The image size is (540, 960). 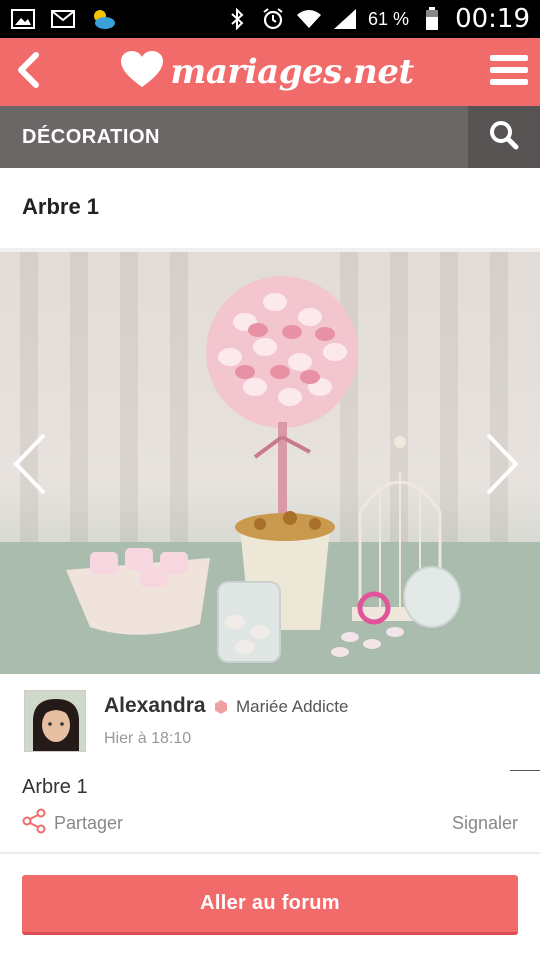 What do you see at coordinates (270, 905) in the screenshot?
I see `go-to-forum-button: Aller au forum` at bounding box center [270, 905].